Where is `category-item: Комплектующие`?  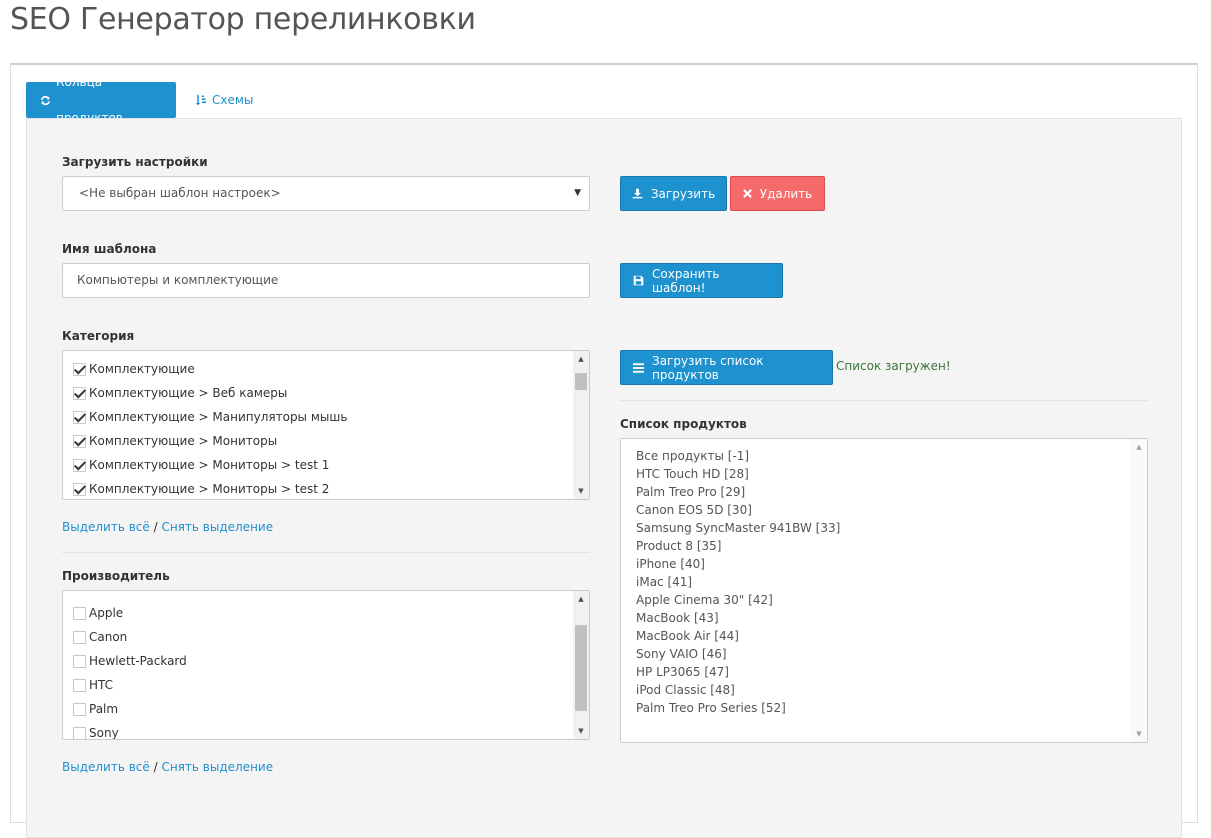
category-item: Комплектующие is located at coordinates (134, 369).